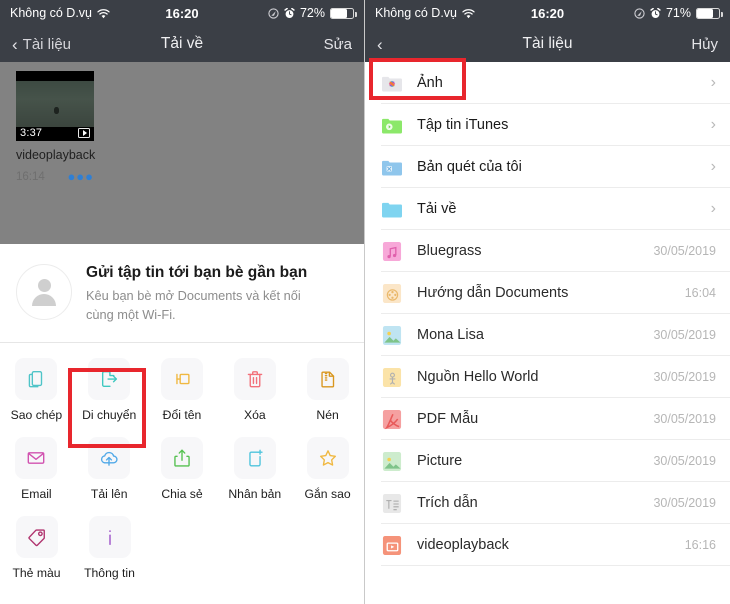  I want to click on action-button-envelope: Email, so click(36, 471).